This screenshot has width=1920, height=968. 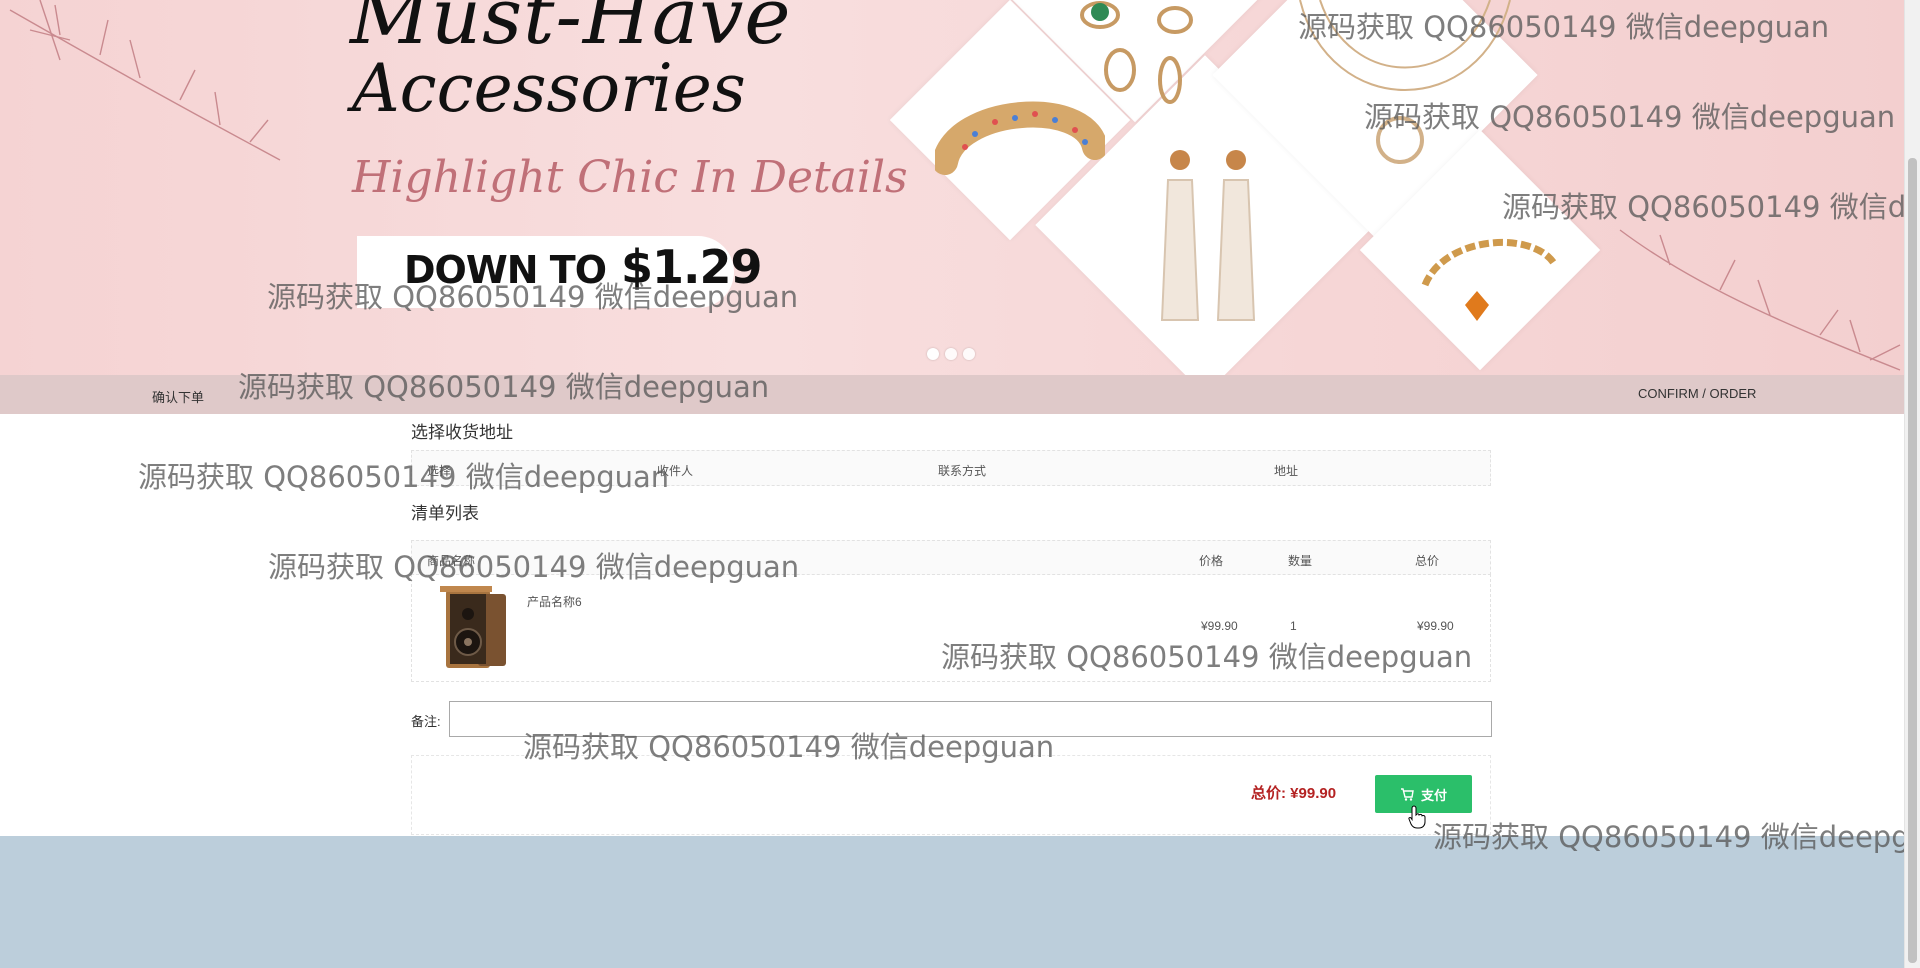 What do you see at coordinates (692, 267) in the screenshot?
I see `price-value: $1.29` at bounding box center [692, 267].